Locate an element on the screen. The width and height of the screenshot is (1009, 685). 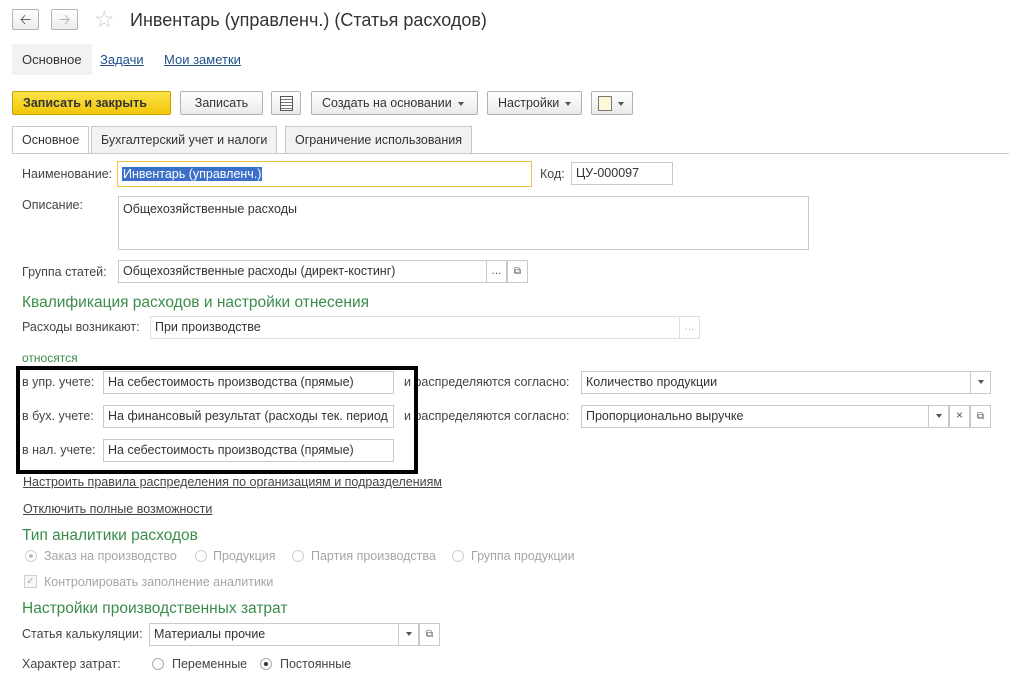
open-distribution-button: ⧉ is located at coordinates (980, 416).